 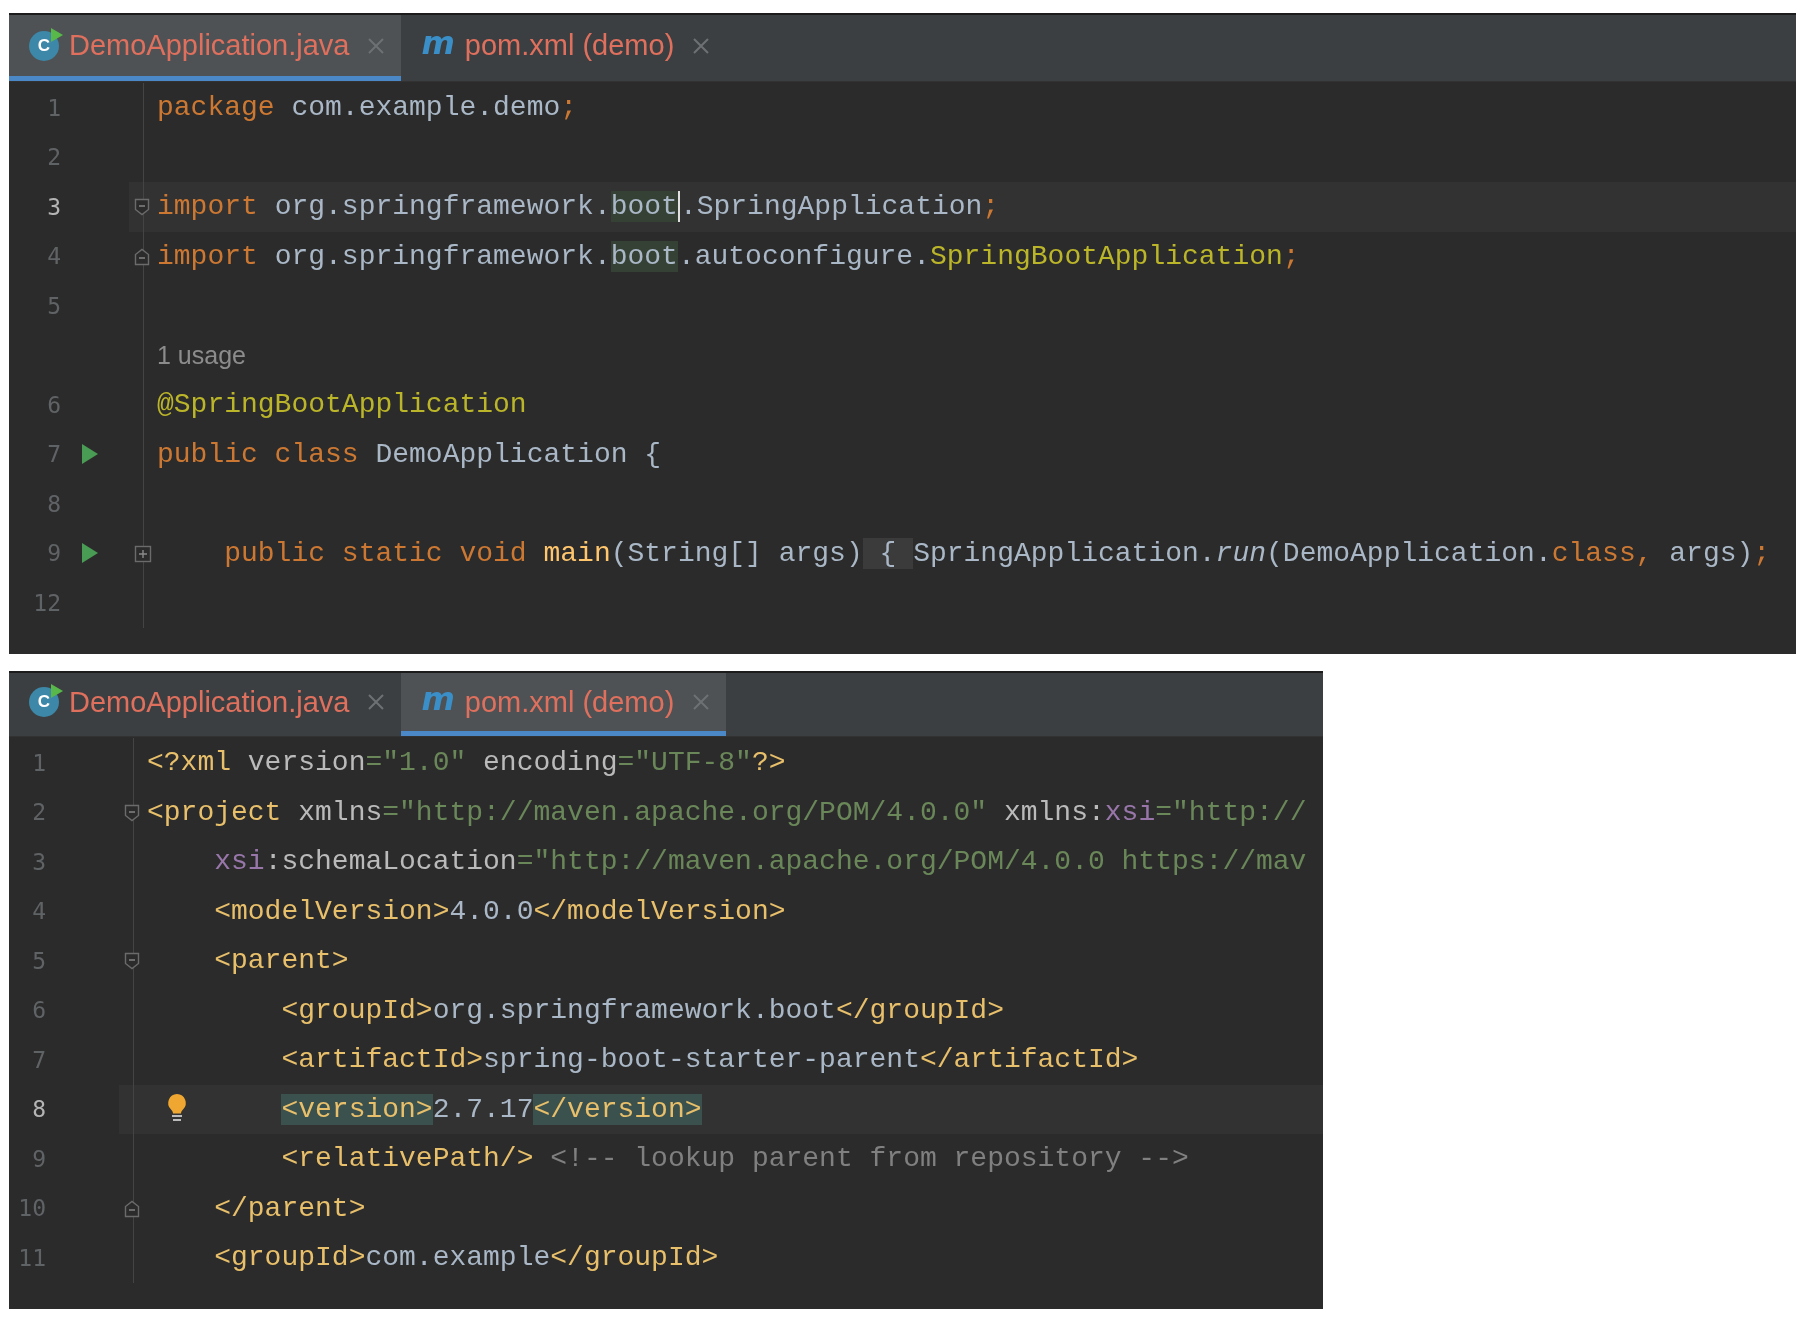 What do you see at coordinates (201, 355) in the screenshot?
I see `usage-hint: 1 usage` at bounding box center [201, 355].